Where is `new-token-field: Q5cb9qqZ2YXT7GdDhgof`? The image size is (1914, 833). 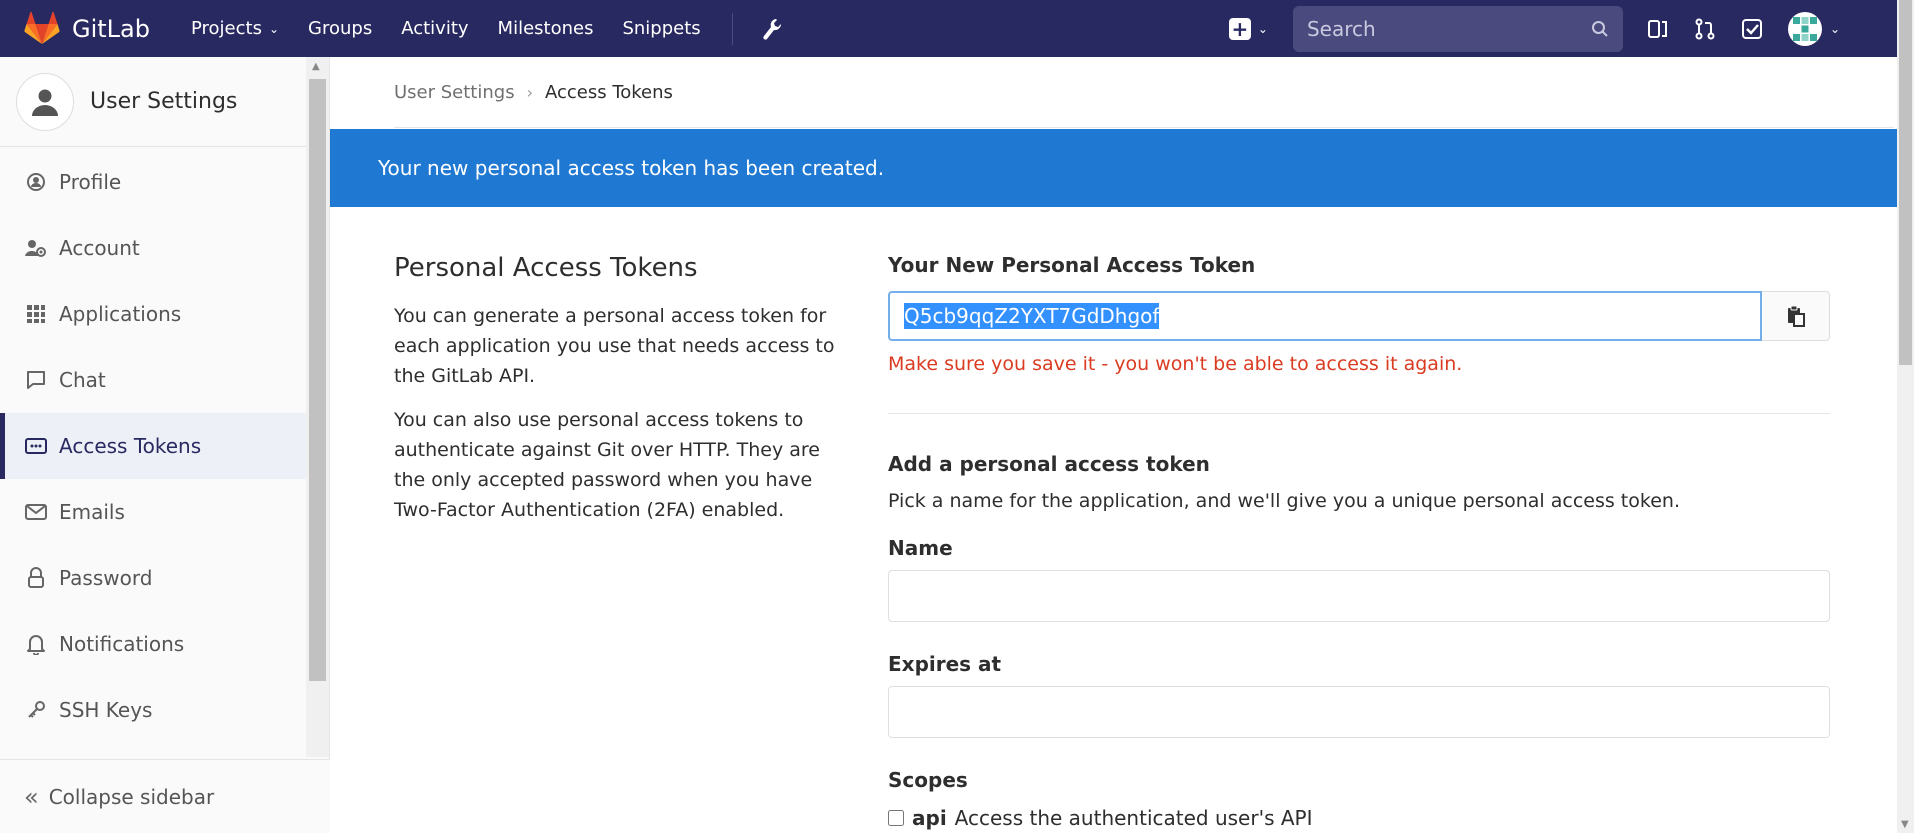
new-token-field: Q5cb9qqZ2YXT7GdDhgof is located at coordinates (1325, 316).